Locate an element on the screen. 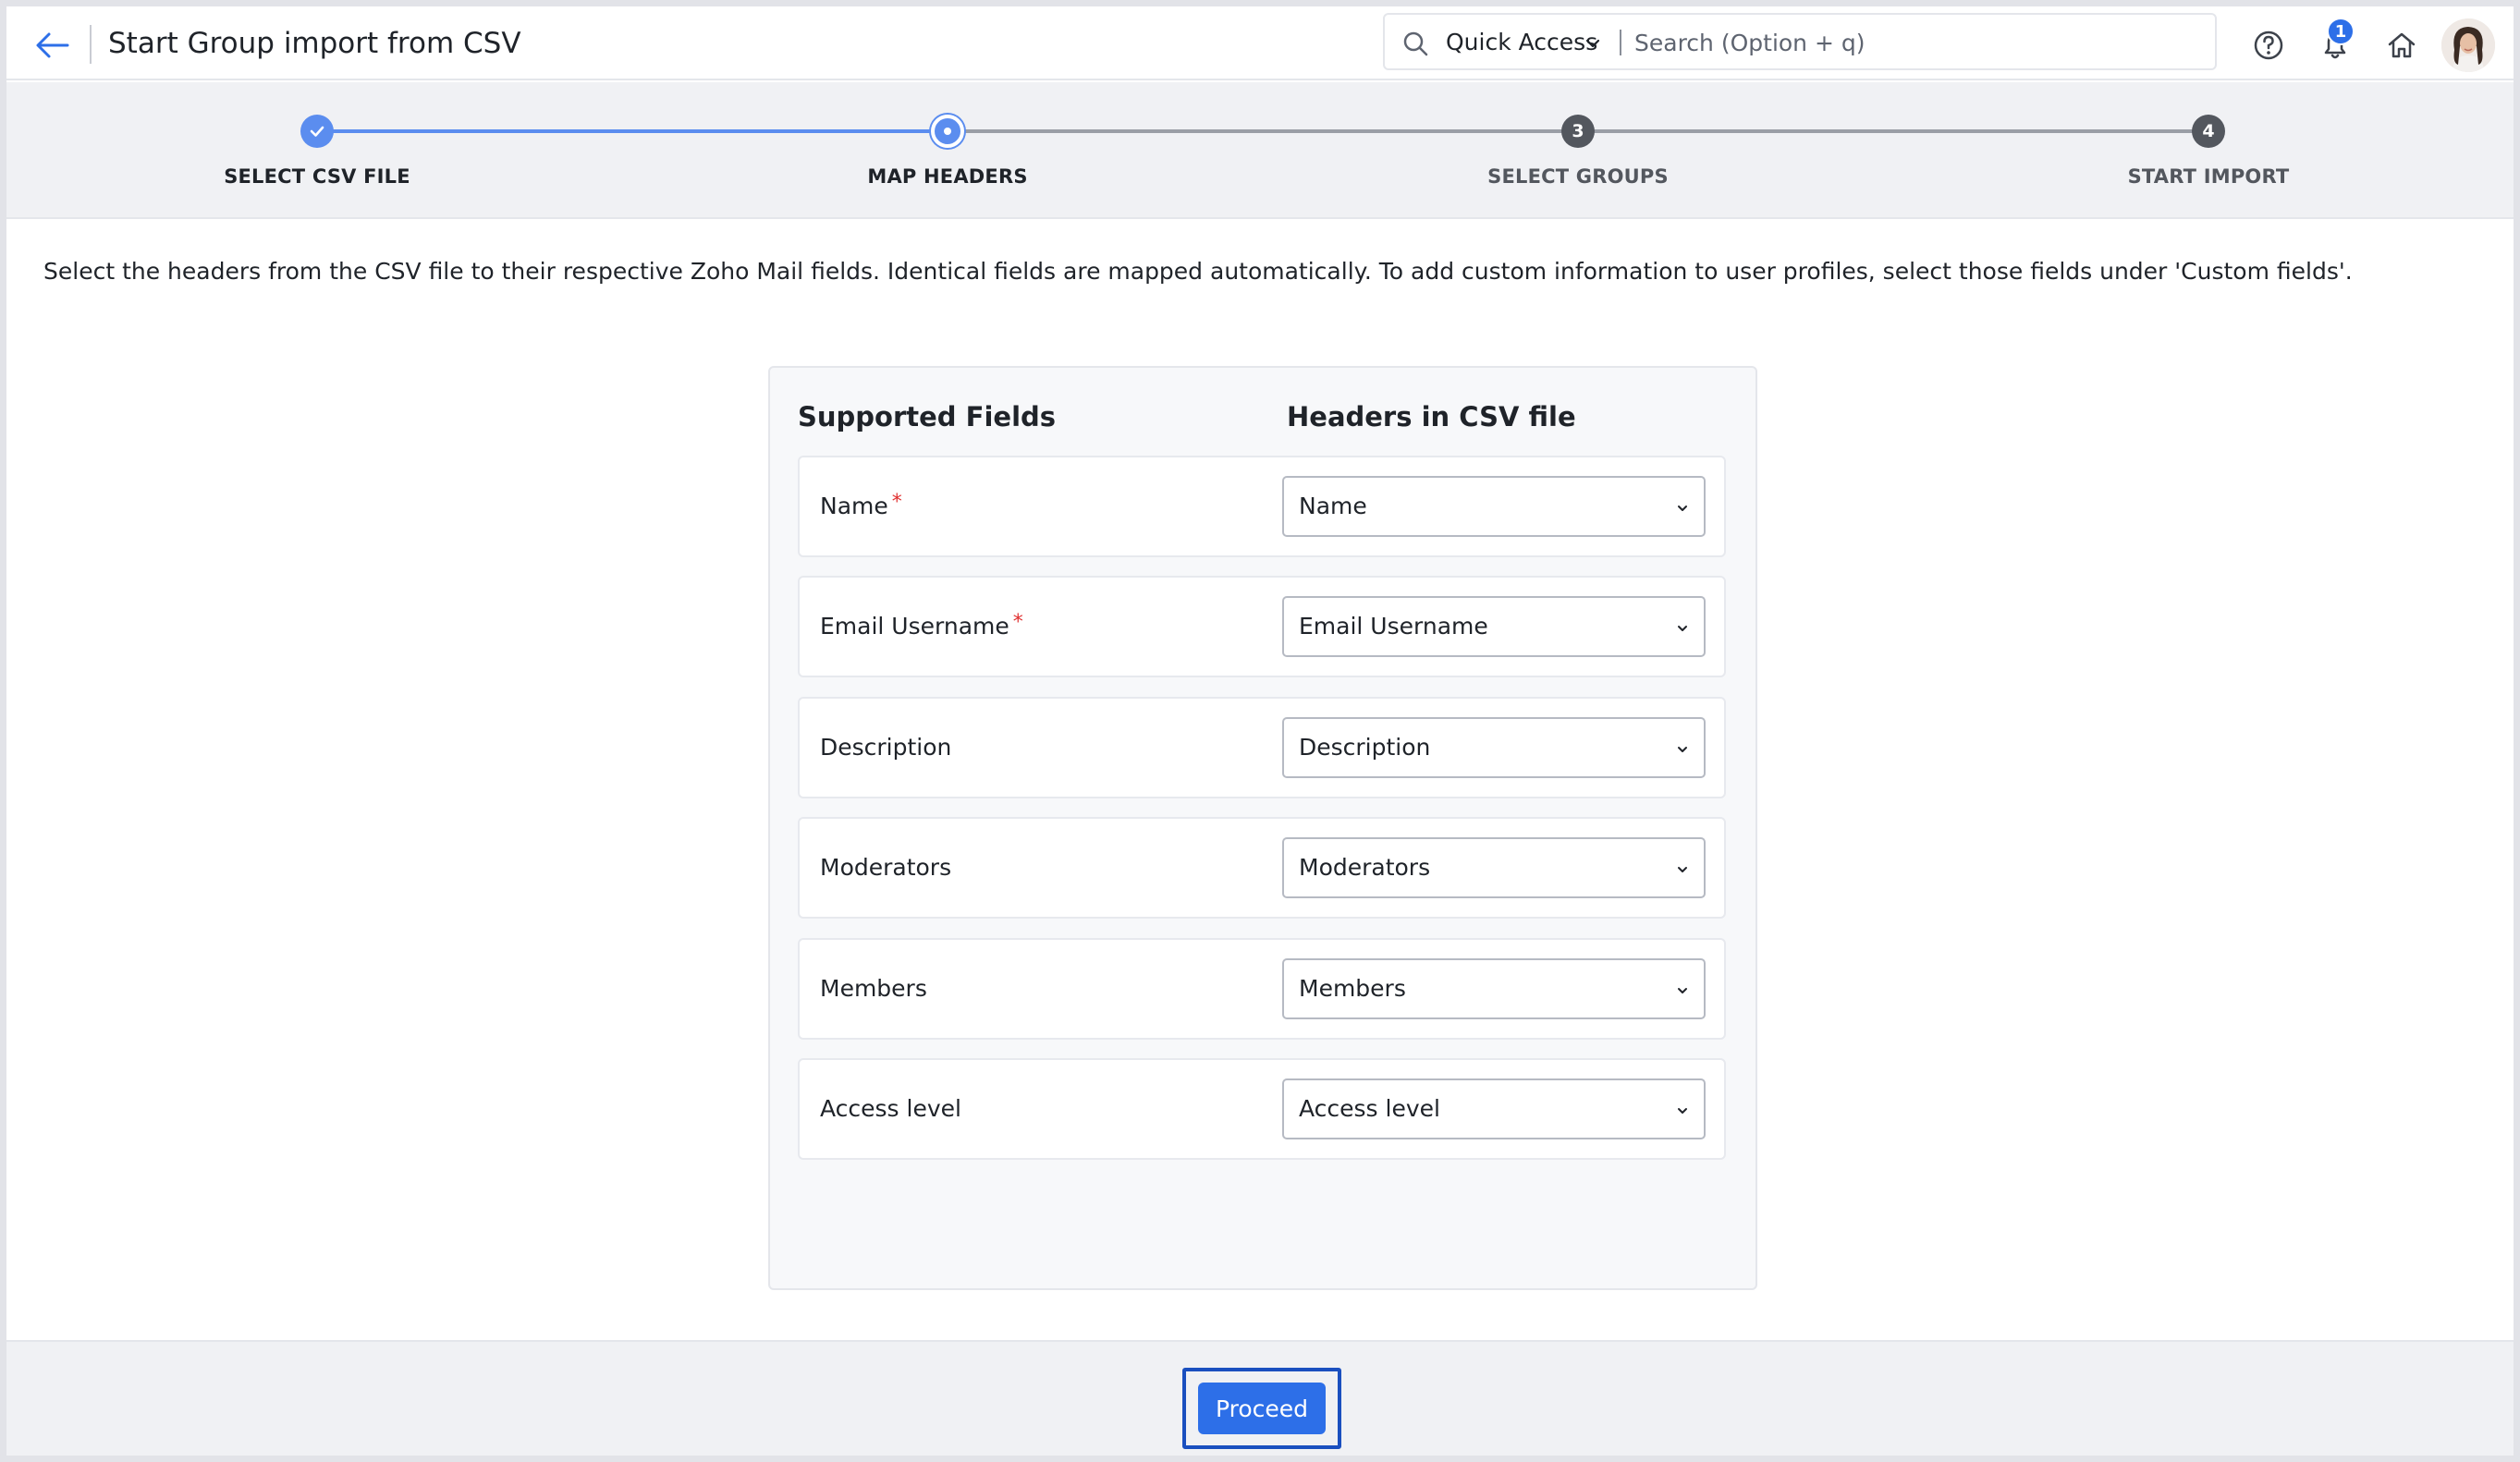 The width and height of the screenshot is (2520, 1462). field-label-text: Moderators is located at coordinates (886, 868).